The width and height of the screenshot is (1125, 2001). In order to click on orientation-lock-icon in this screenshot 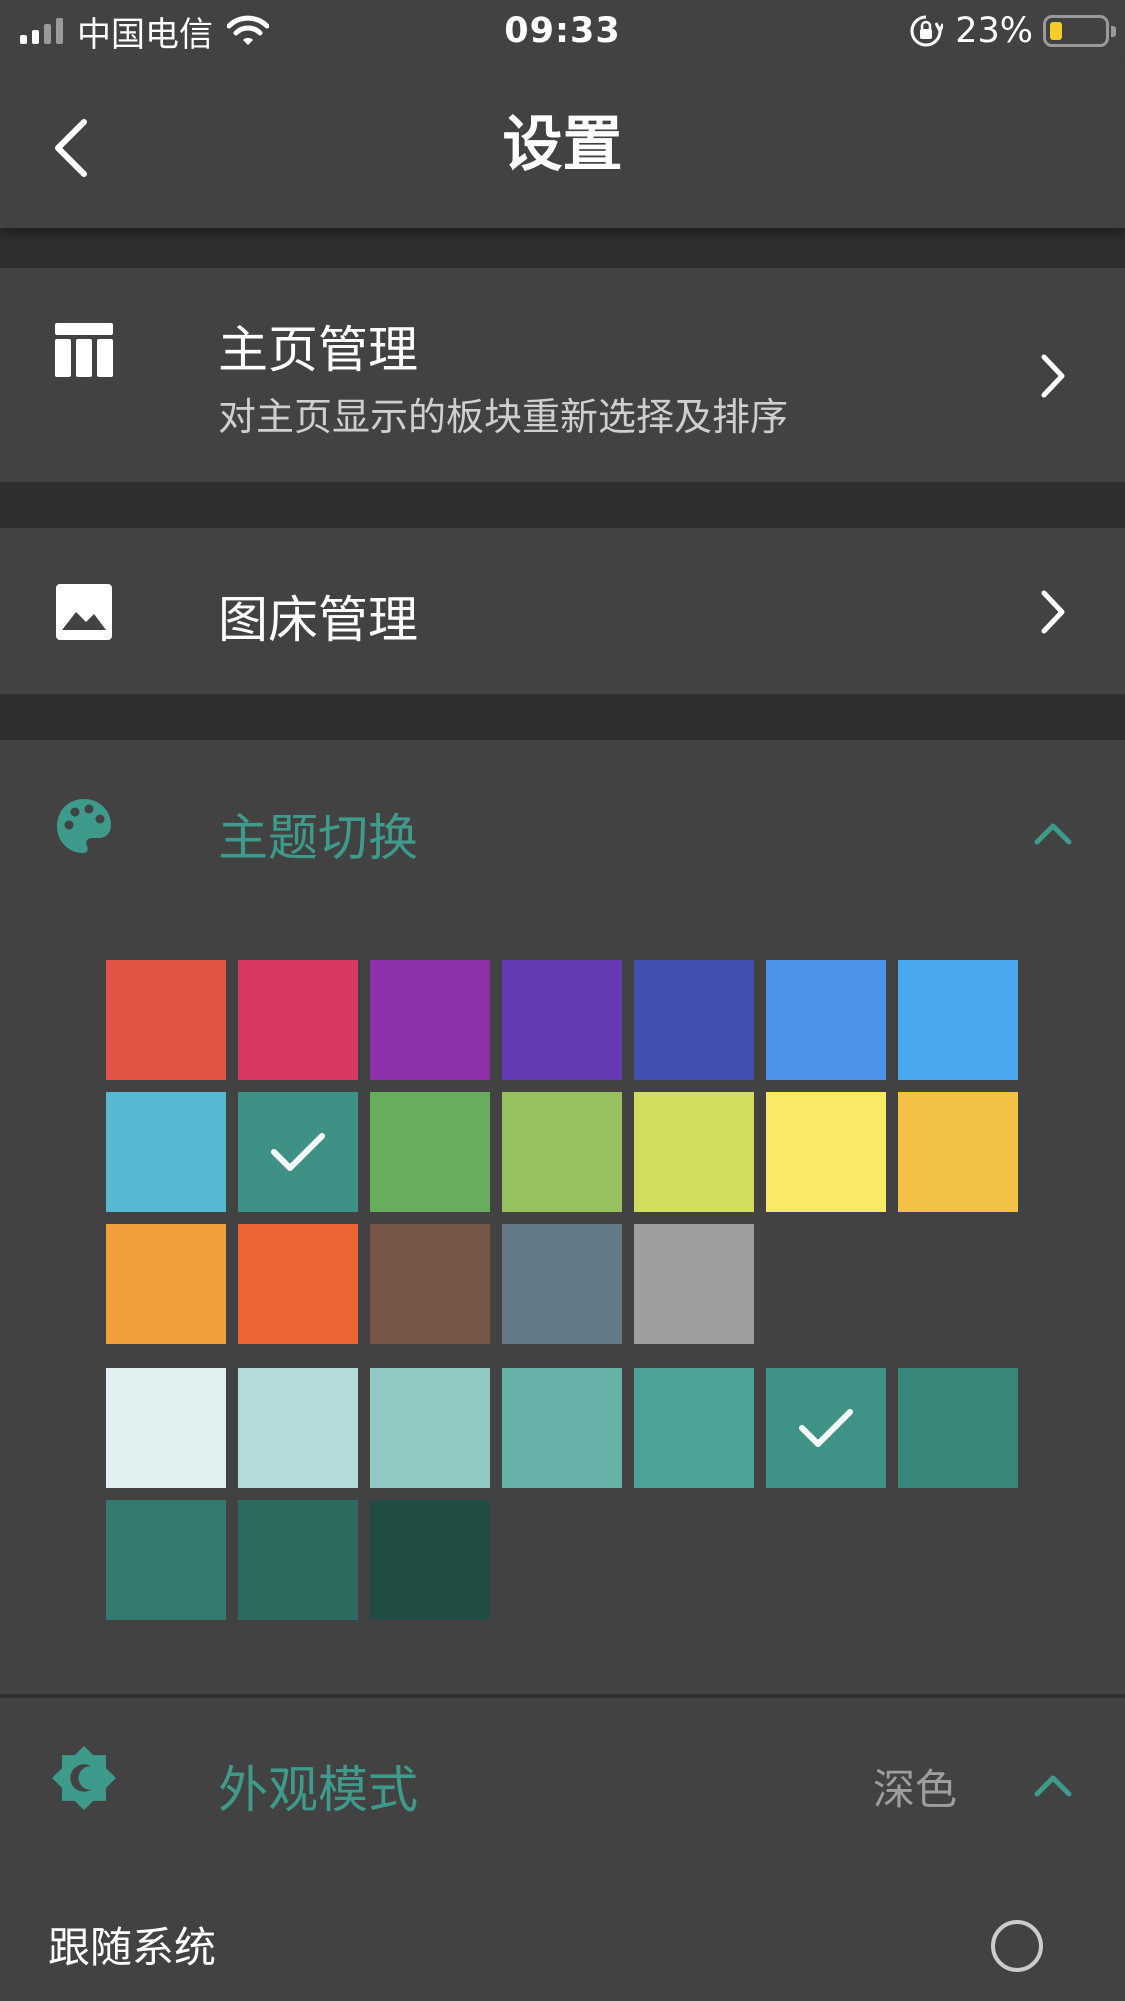, I will do `click(927, 31)`.